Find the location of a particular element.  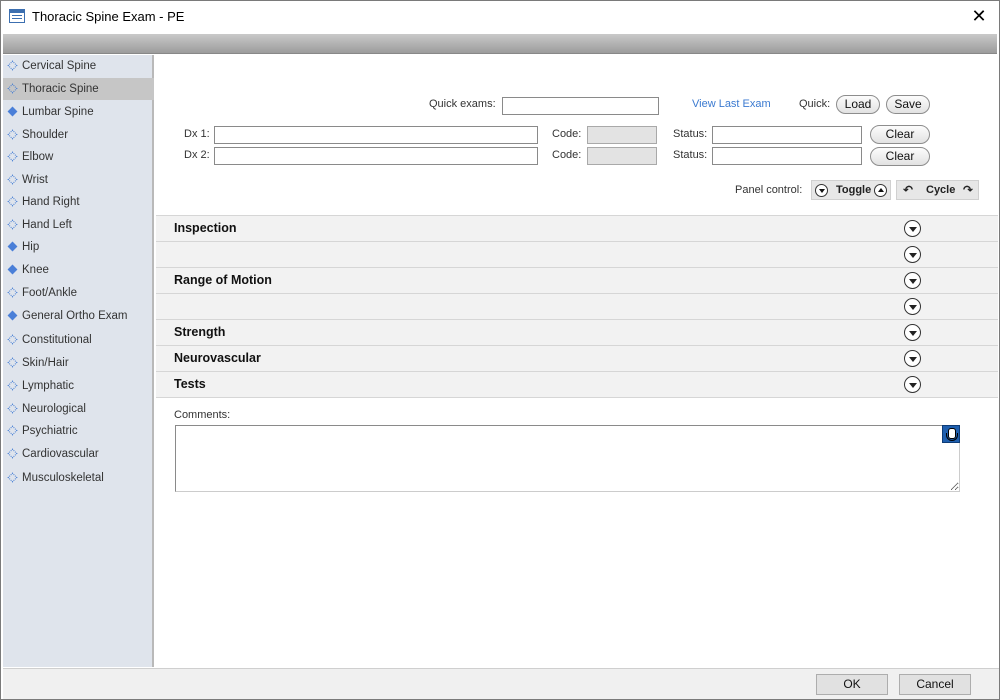

sidebar-item-thoracic-spine: Thoracic Spine is located at coordinates (78, 89).